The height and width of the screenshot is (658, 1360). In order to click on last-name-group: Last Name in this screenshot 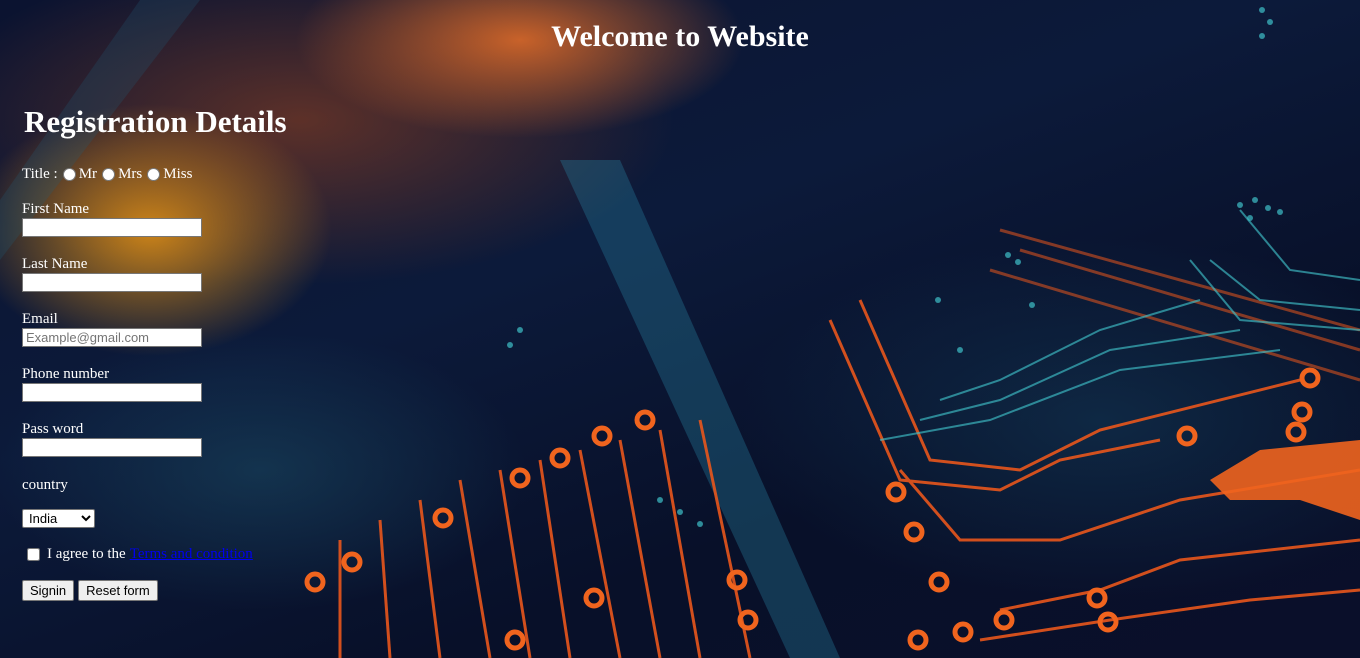, I will do `click(112, 273)`.